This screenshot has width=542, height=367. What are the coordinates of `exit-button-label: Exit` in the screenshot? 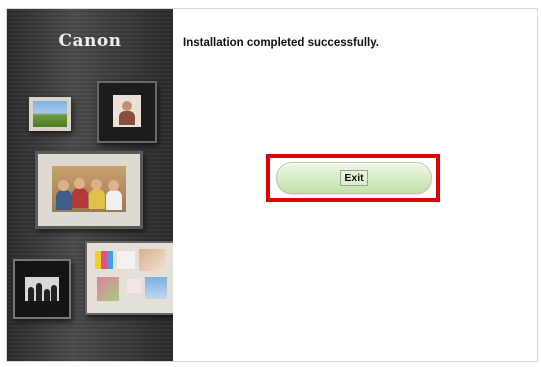 It's located at (354, 178).